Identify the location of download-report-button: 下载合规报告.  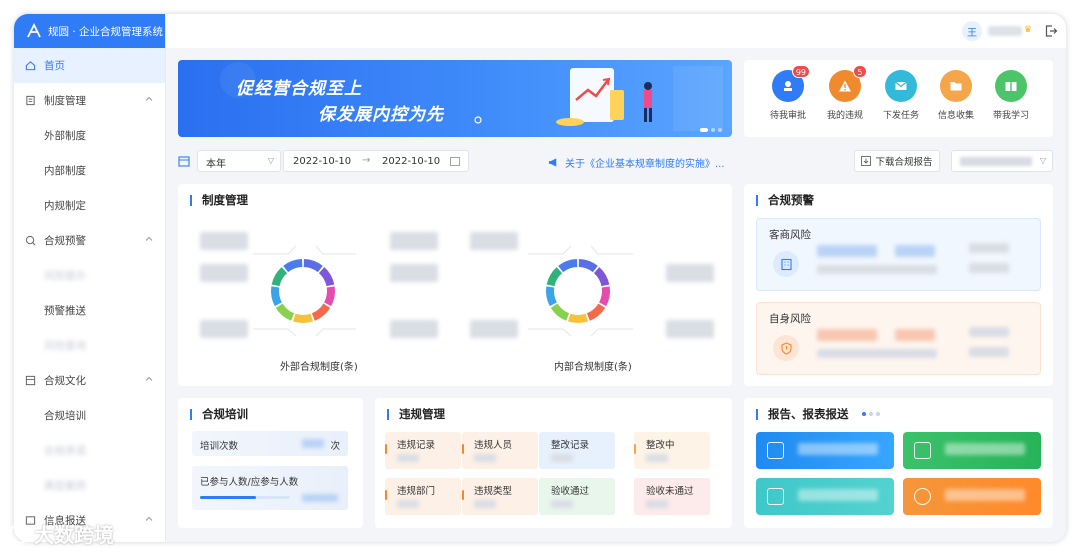
(897, 161).